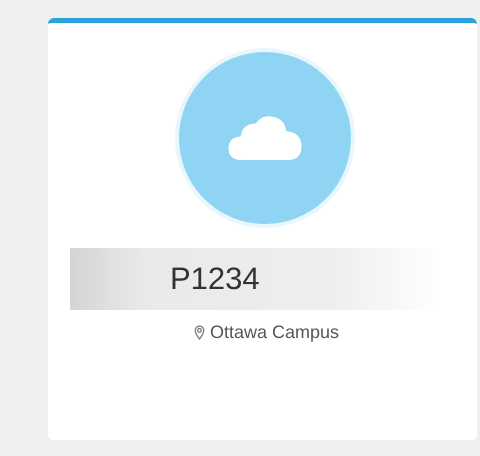 The image size is (480, 456). Describe the element at coordinates (265, 138) in the screenshot. I see `cloud-icon` at that location.